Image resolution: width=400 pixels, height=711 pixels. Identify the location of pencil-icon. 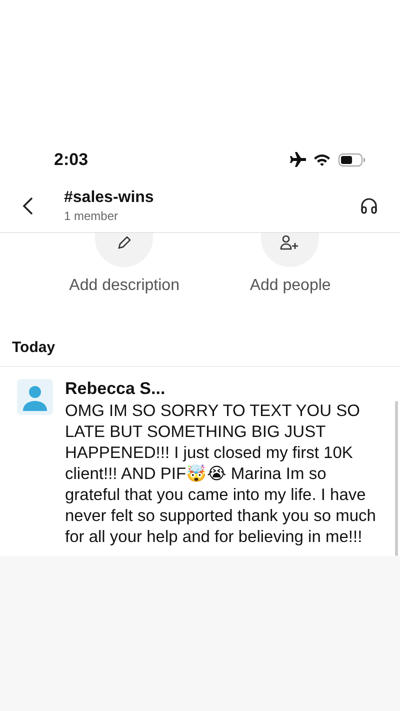
(124, 243).